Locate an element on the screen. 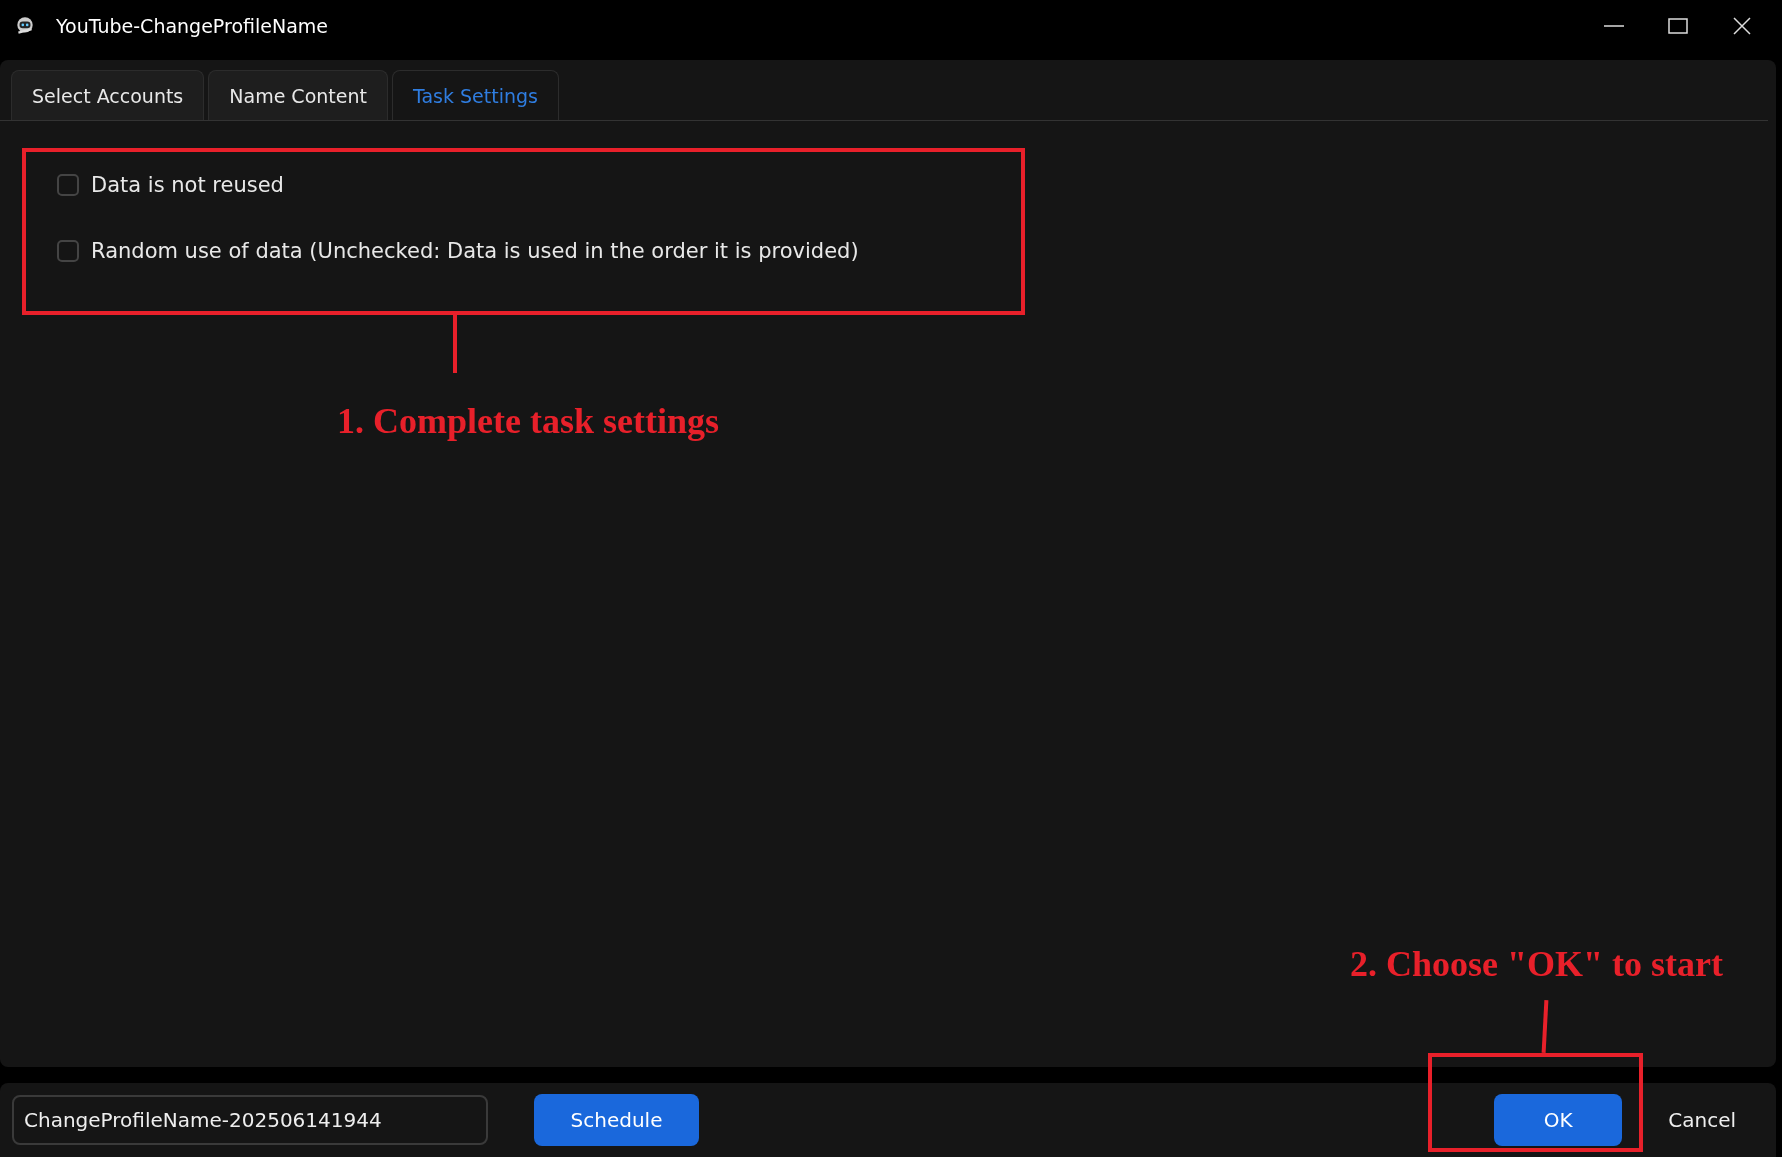 Image resolution: width=1782 pixels, height=1157 pixels. option-label: Random use of data (Unchecked: Data is used in the order it is provided) is located at coordinates (475, 251).